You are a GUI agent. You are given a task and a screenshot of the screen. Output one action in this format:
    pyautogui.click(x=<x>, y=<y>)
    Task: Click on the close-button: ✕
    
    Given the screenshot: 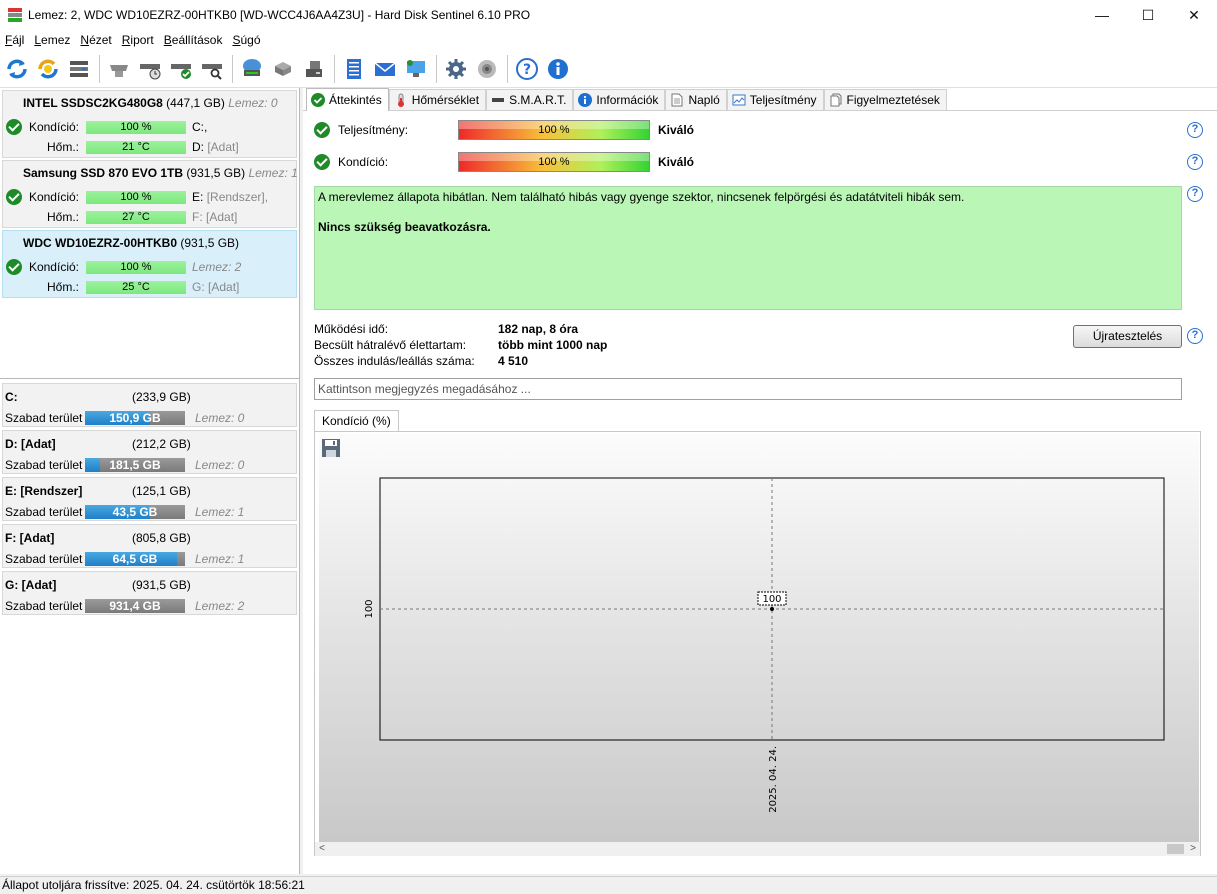 What is the action you would take?
    pyautogui.click(x=1194, y=15)
    